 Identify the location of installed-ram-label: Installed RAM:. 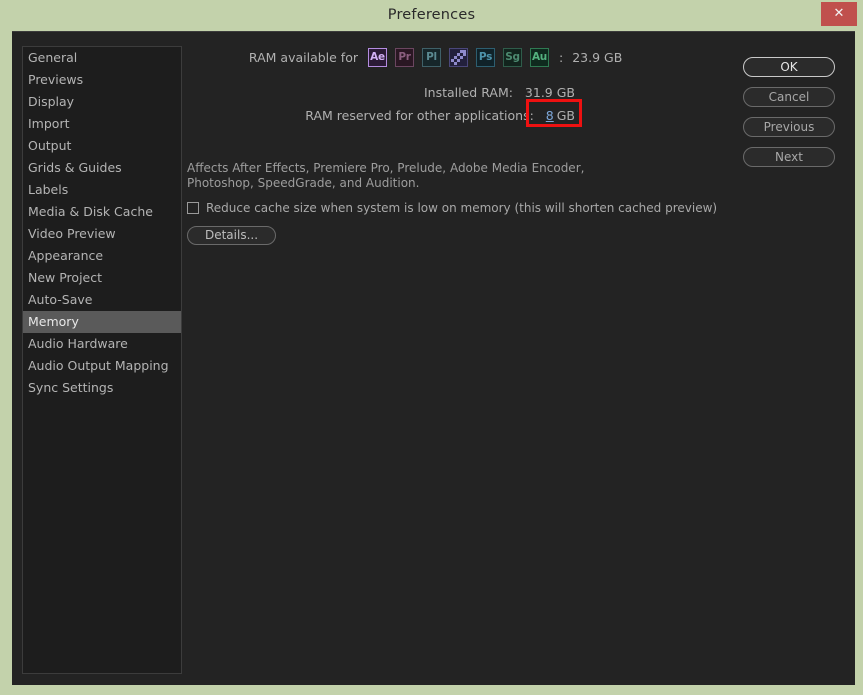
(468, 92).